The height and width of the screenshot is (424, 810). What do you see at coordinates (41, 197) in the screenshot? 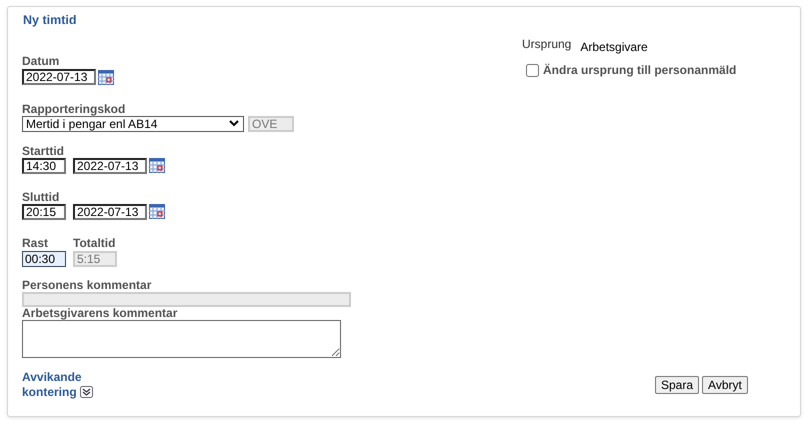
I see `field-label: Sluttid` at bounding box center [41, 197].